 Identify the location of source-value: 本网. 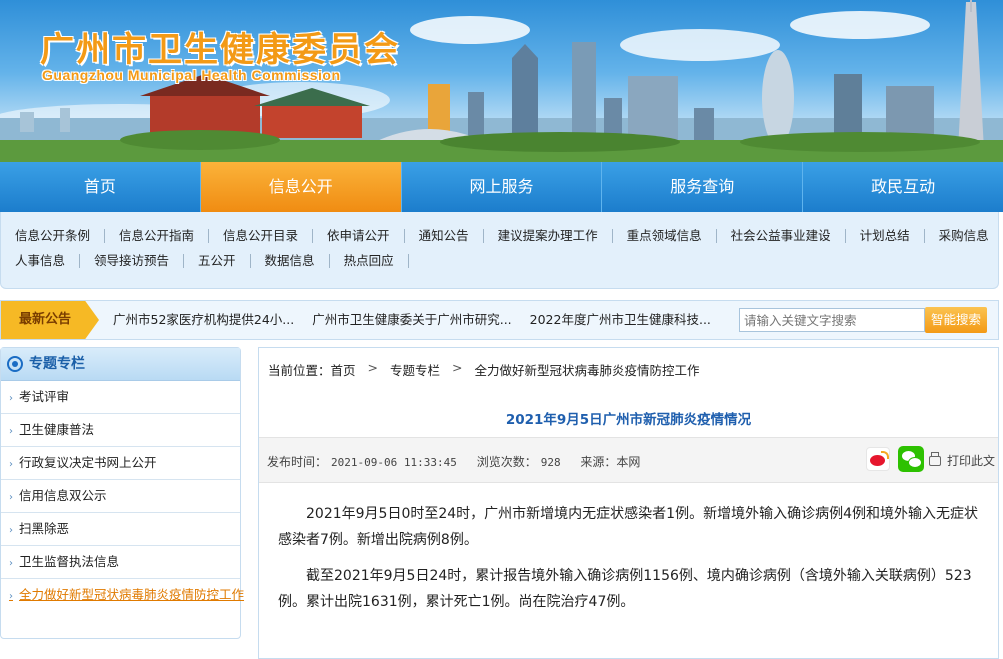
(628, 462).